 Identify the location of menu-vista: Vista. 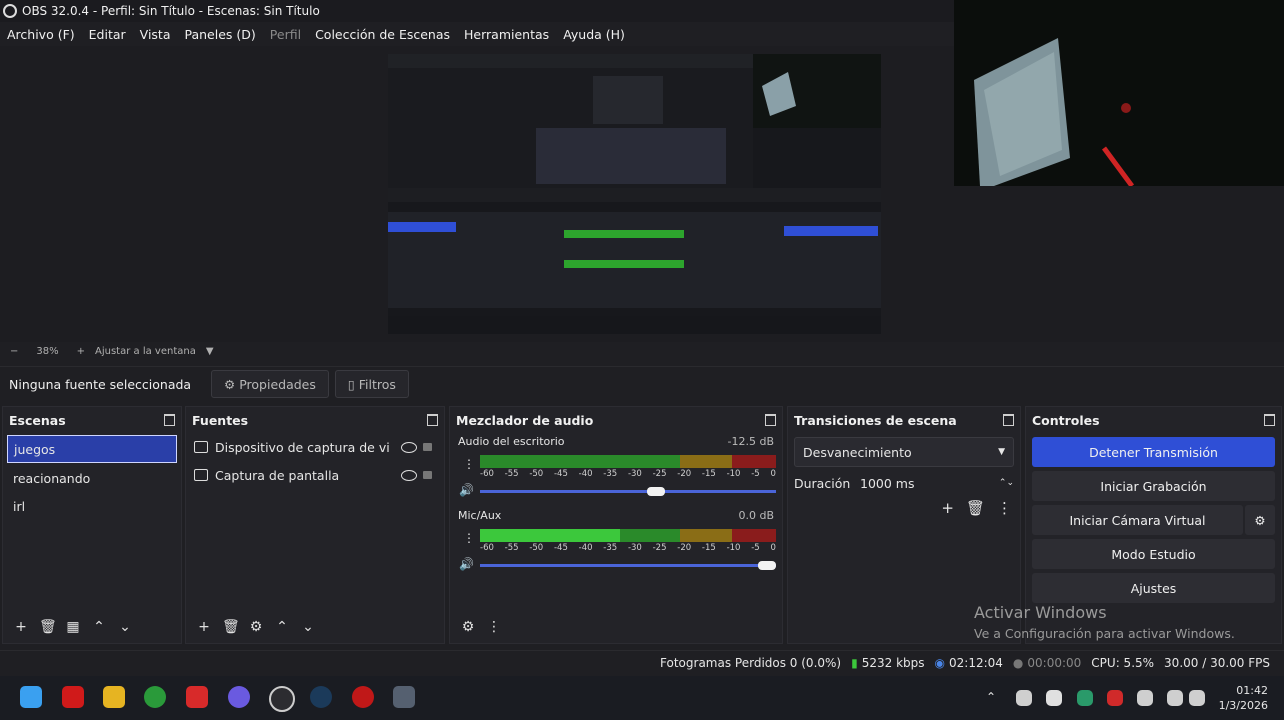
(155, 34).